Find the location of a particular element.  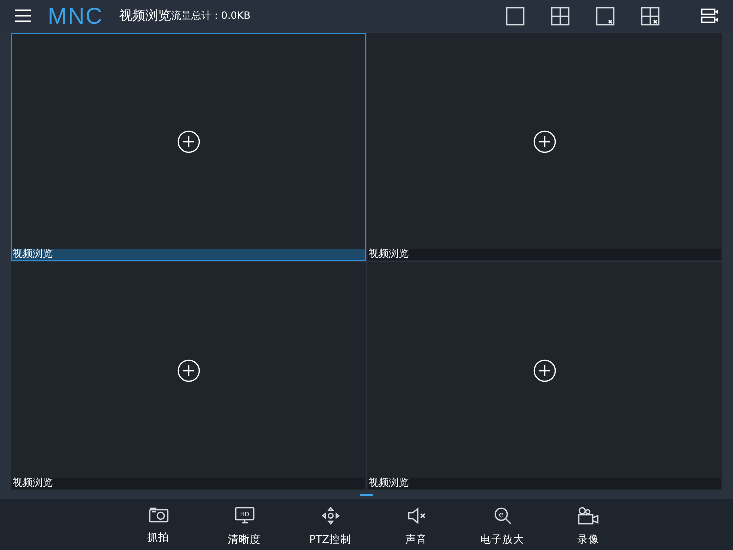

camera-icon is located at coordinates (158, 515).